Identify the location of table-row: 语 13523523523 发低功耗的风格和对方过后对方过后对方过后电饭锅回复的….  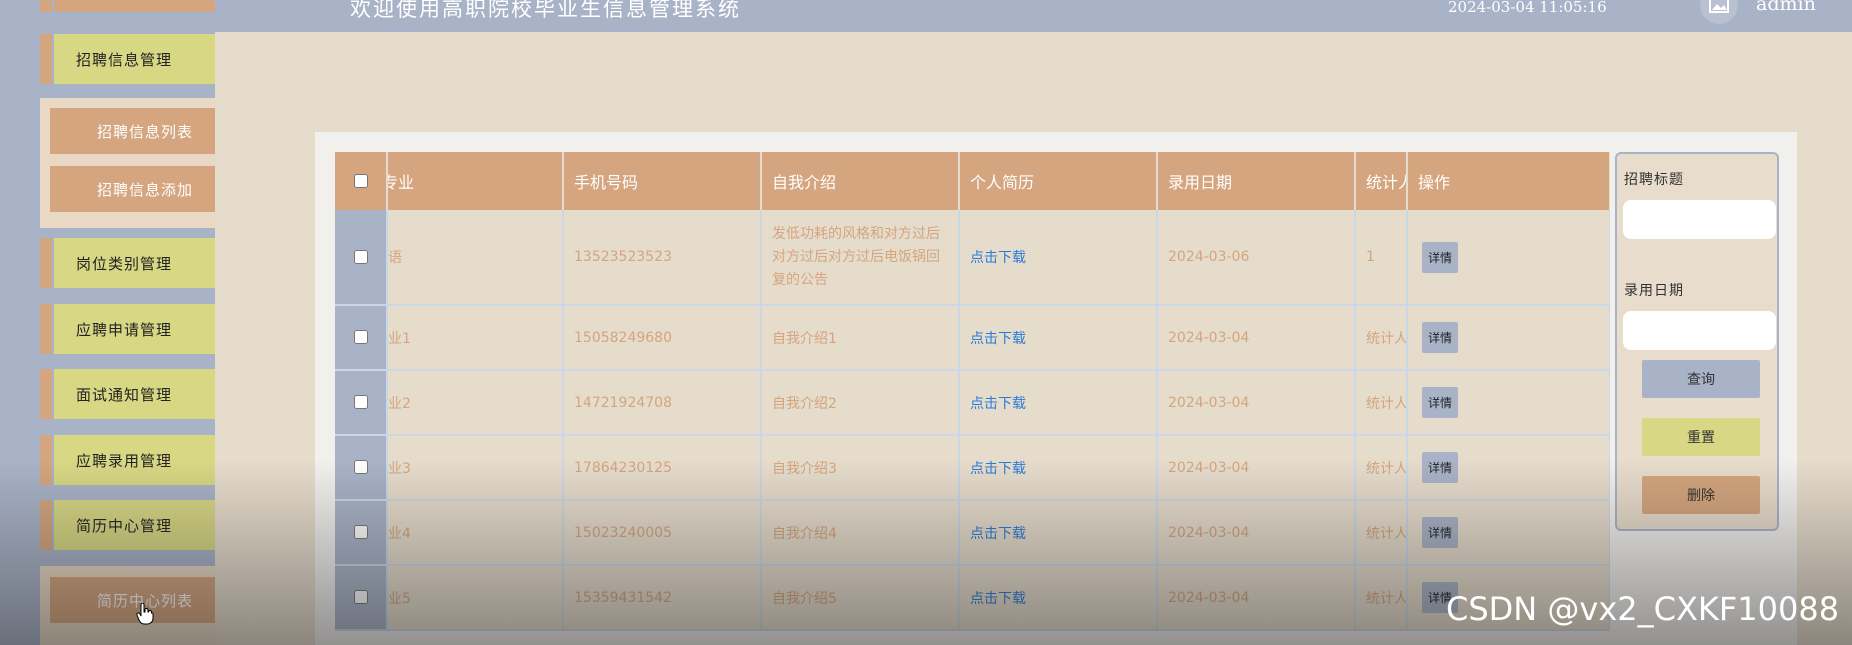
(972, 258).